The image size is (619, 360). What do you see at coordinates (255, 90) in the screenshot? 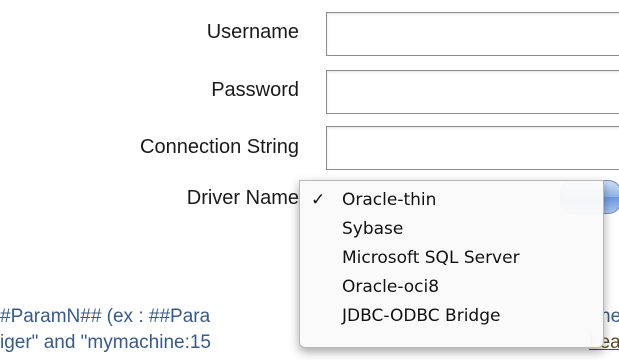
I see `password-label: Password` at bounding box center [255, 90].